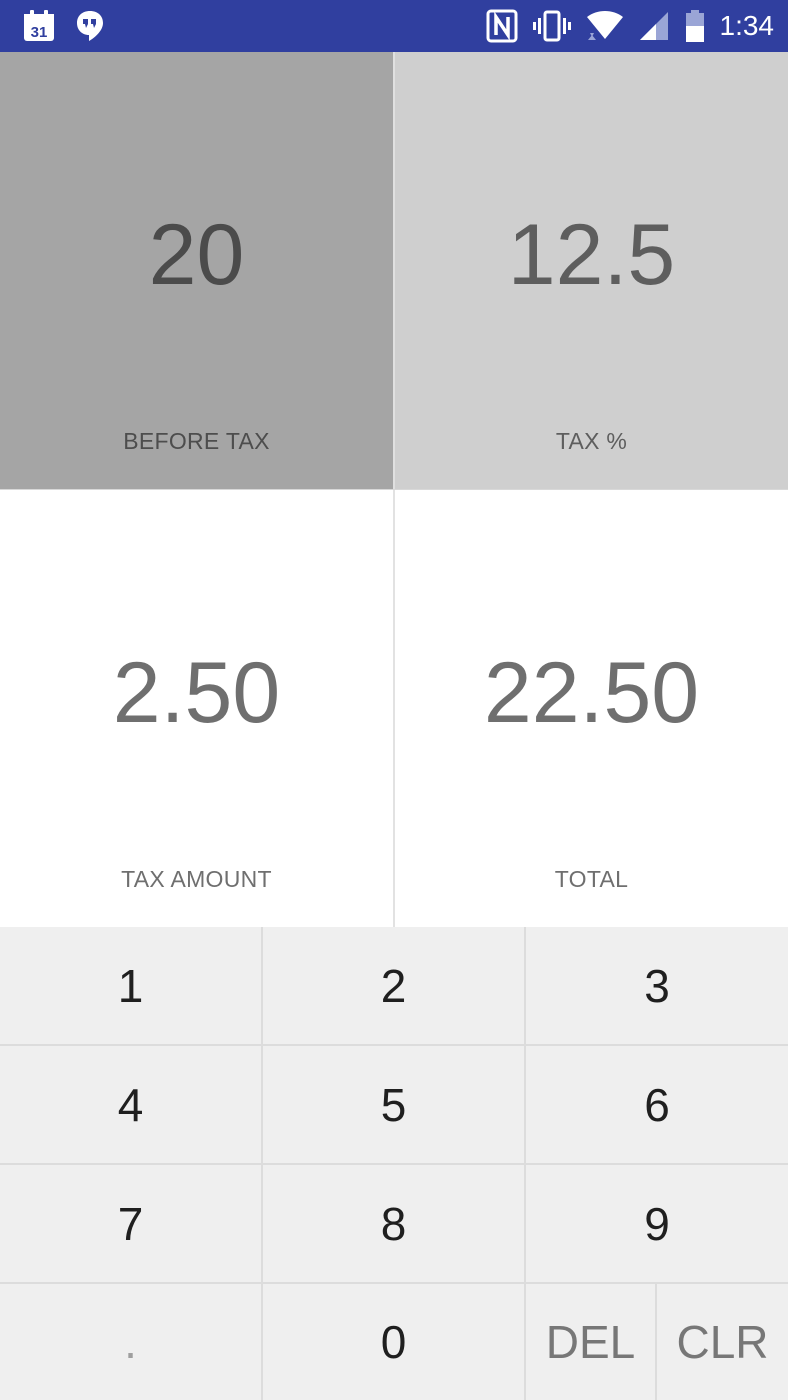 The width and height of the screenshot is (788, 1400). What do you see at coordinates (196, 879) in the screenshot?
I see `tax-amount-label: TAX AMOUNT` at bounding box center [196, 879].